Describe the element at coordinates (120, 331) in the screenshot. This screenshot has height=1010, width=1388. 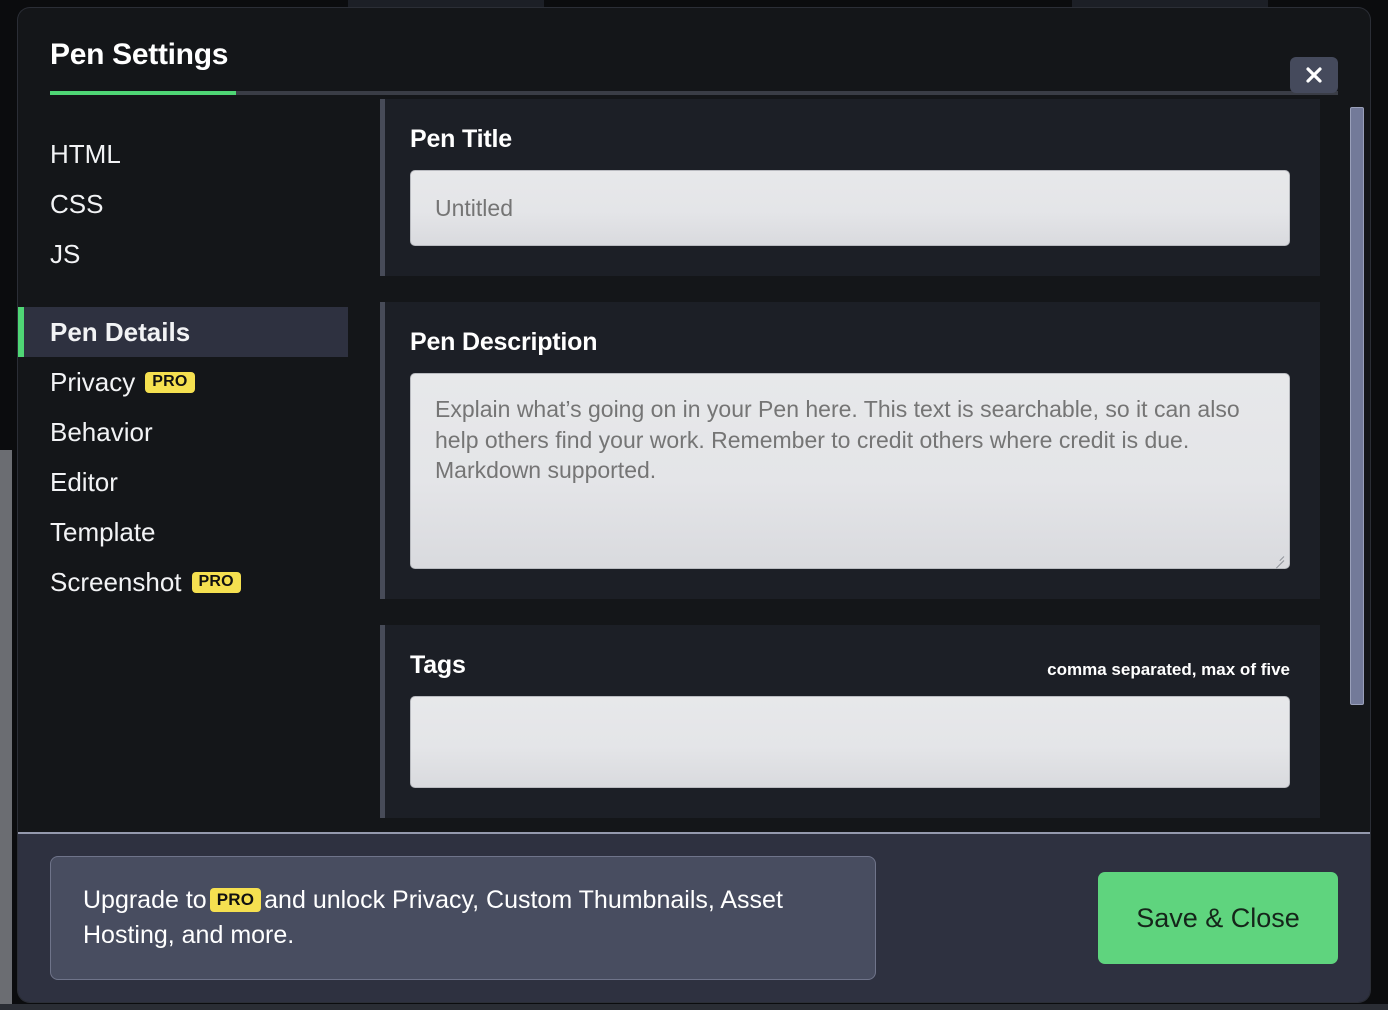
I see `sidebar-item-label: Pen Details` at that location.